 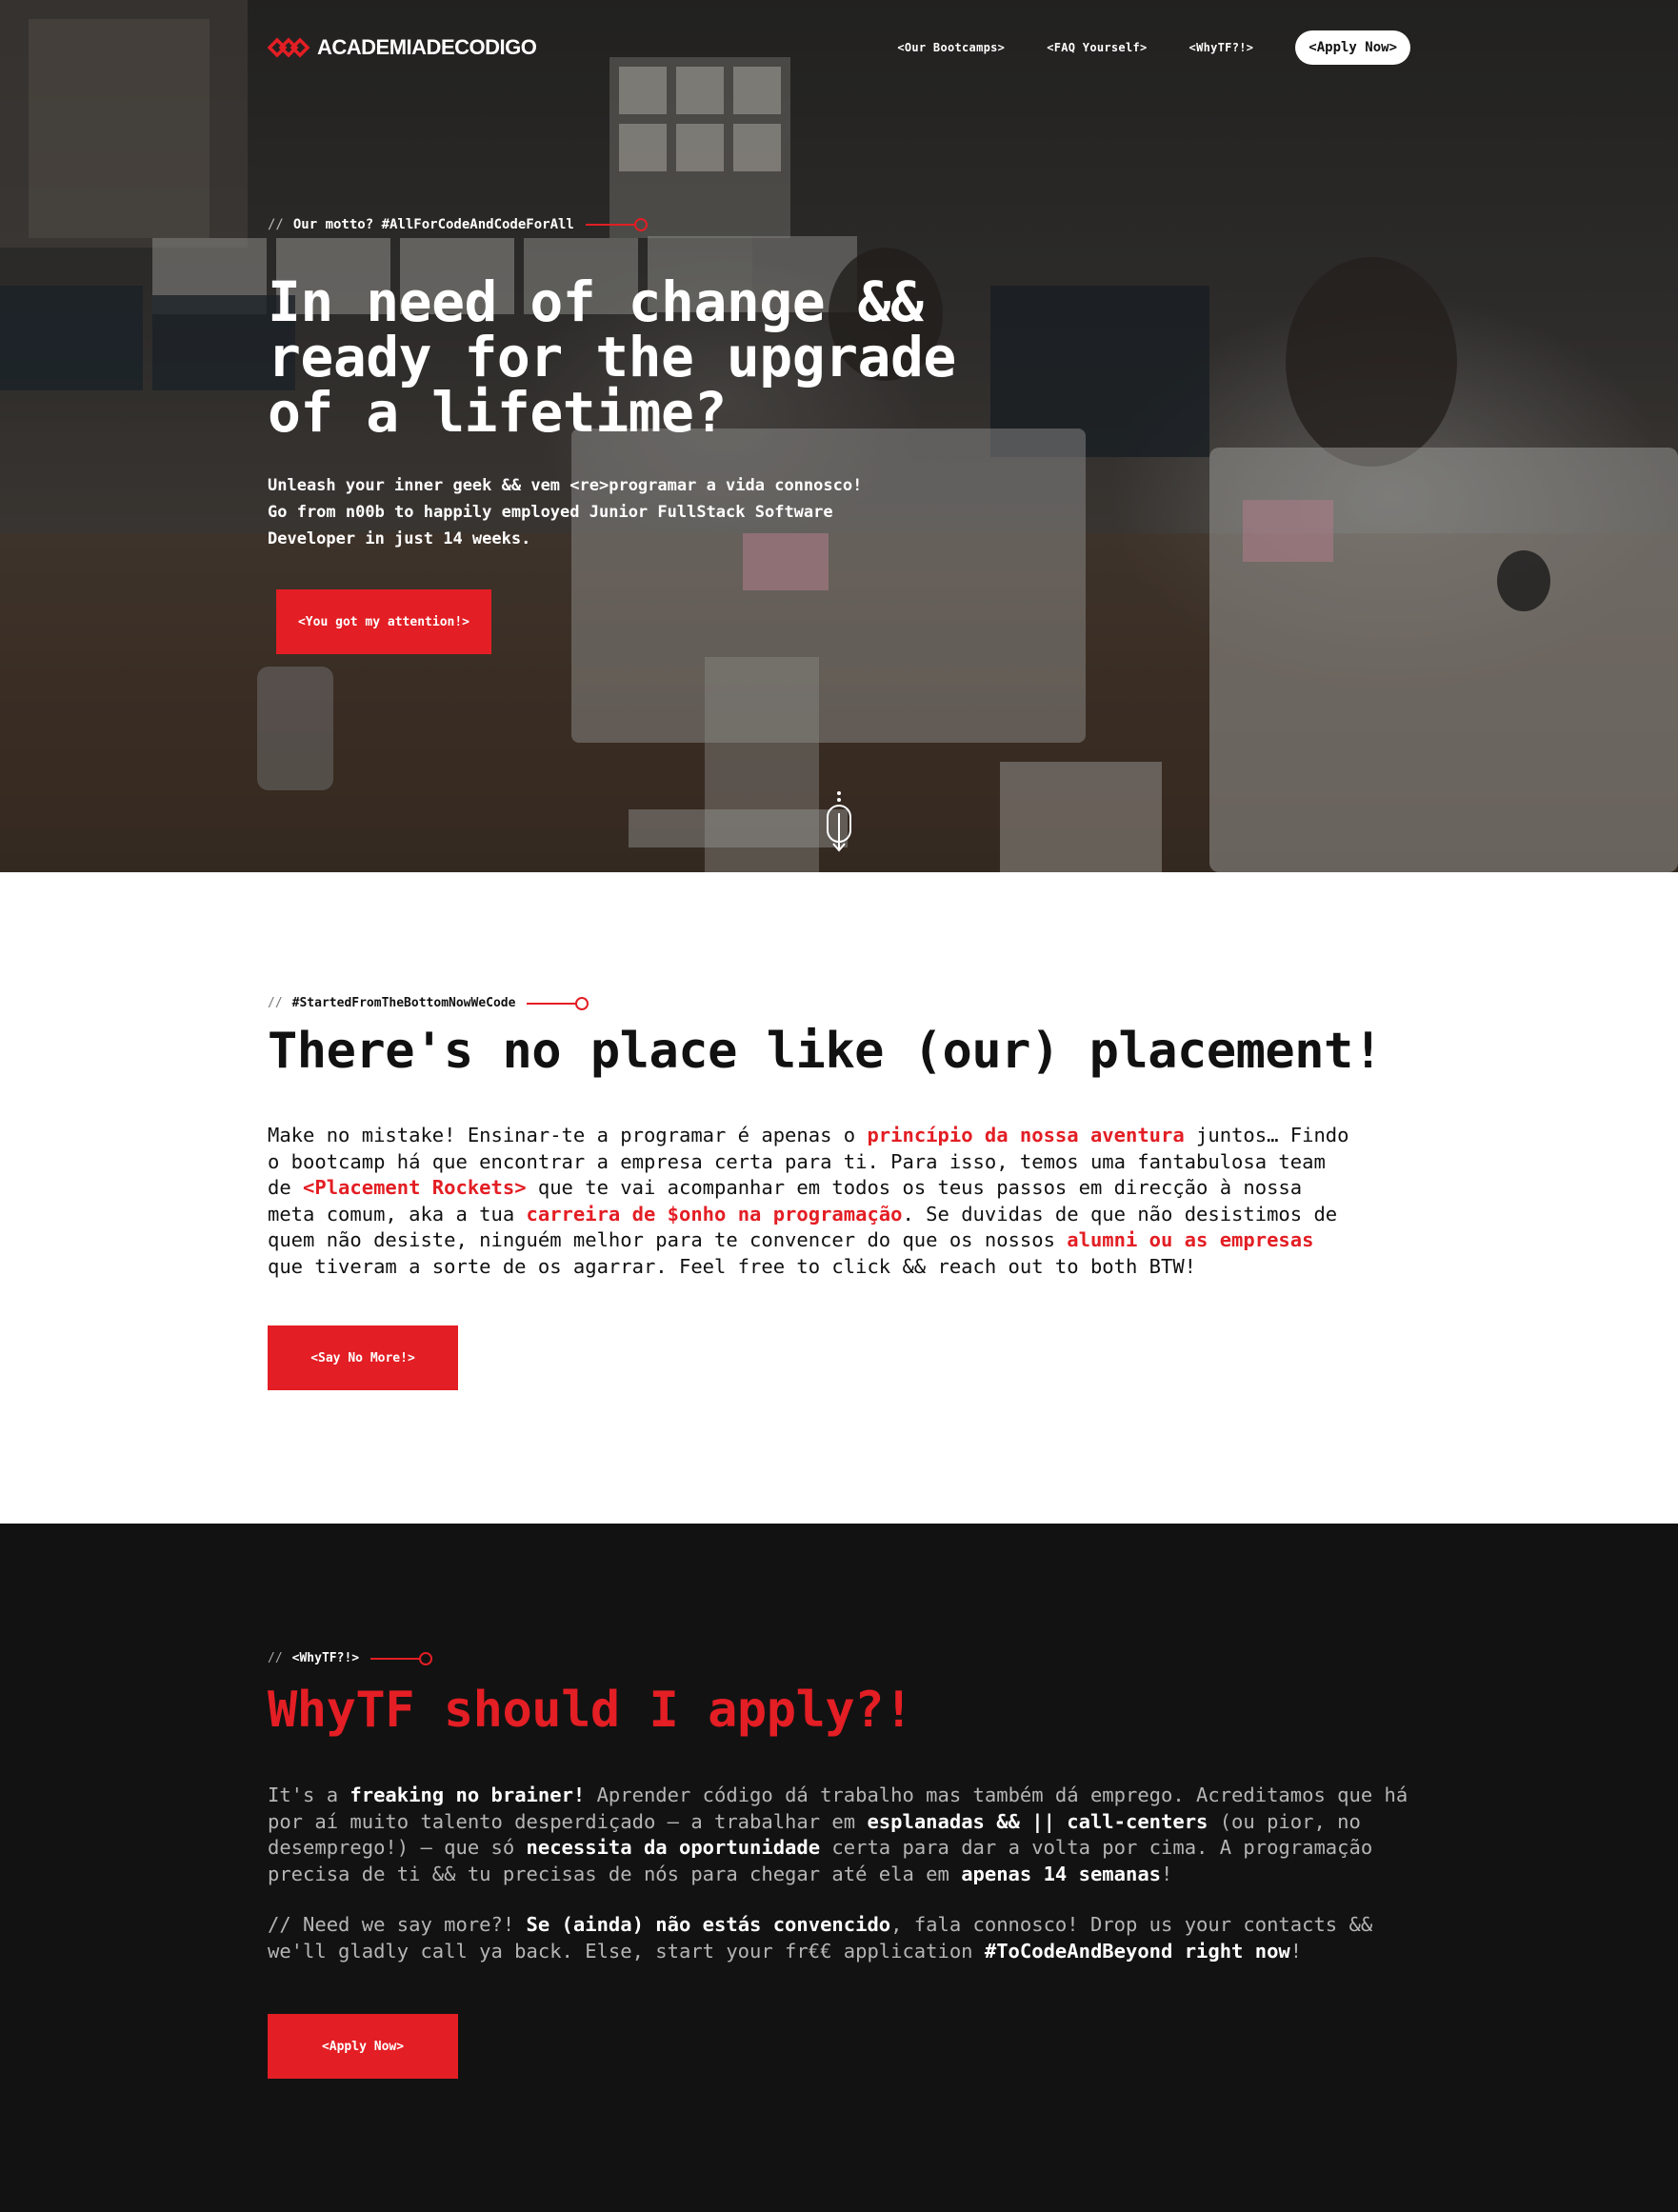 What do you see at coordinates (363, 2046) in the screenshot?
I see `apply-now-button: <Apply Now>` at bounding box center [363, 2046].